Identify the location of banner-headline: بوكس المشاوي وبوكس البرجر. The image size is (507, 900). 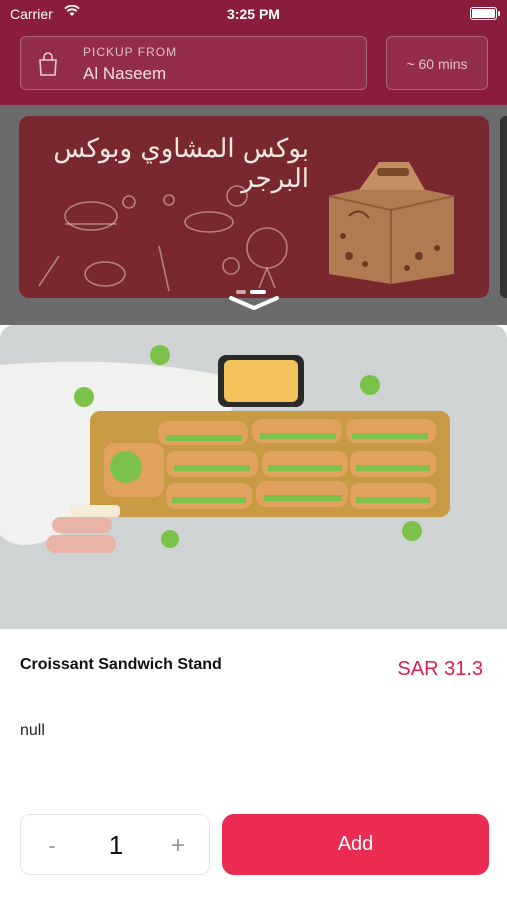
(181, 164).